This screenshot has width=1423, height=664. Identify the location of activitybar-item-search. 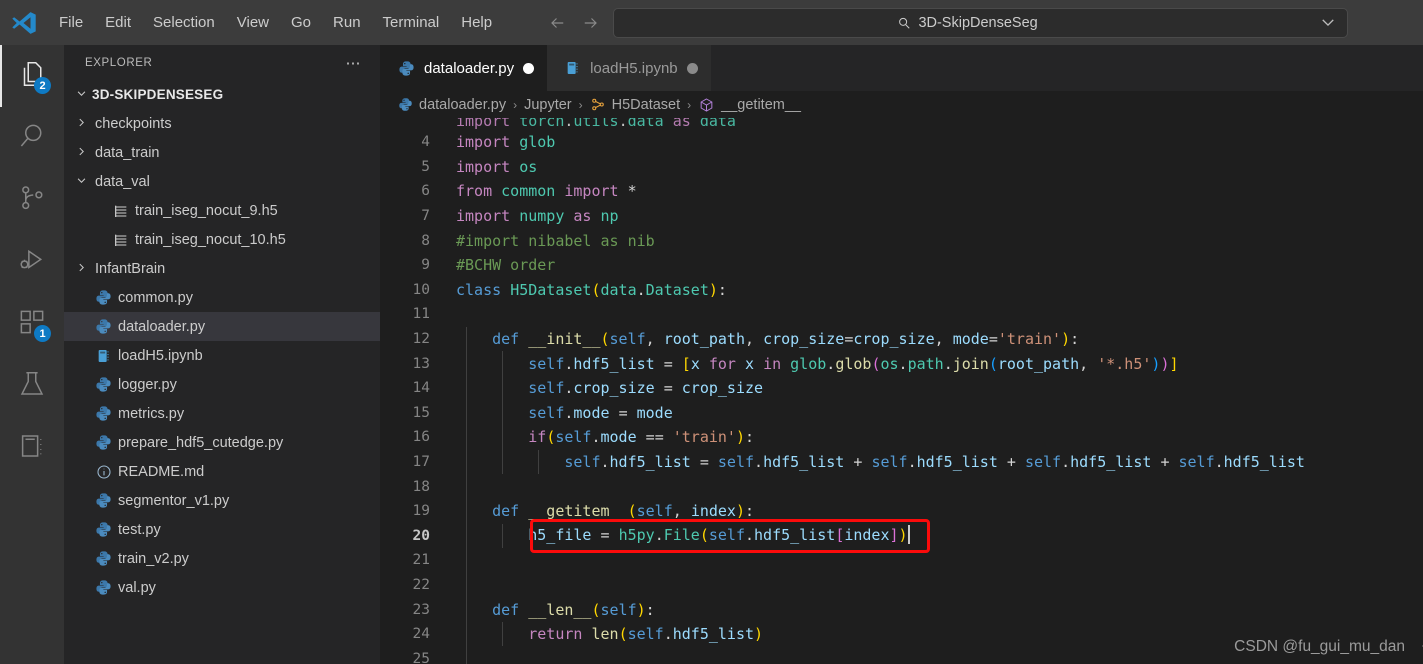
(32, 138).